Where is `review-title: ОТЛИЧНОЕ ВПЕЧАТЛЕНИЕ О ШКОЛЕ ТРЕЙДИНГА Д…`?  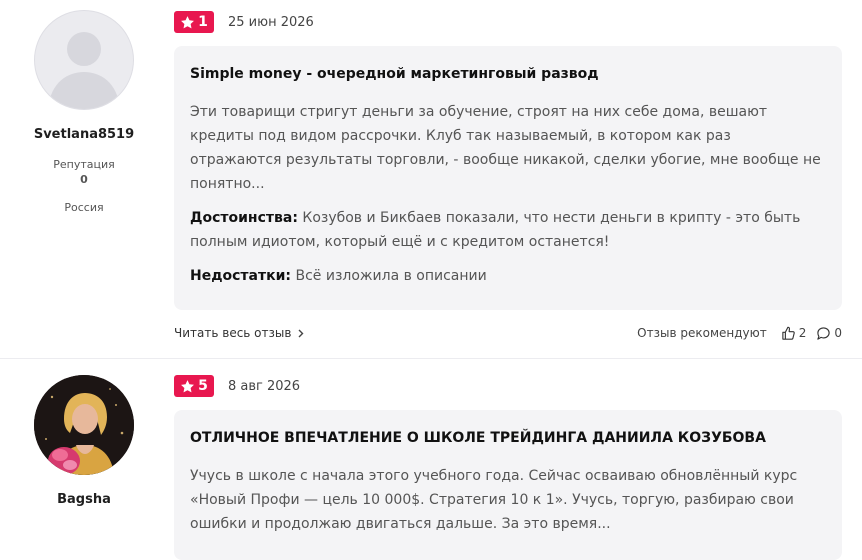 review-title: ОТЛИЧНОЕ ВПЕЧАТЛЕНИЕ О ШКОЛЕ ТРЕЙДИНГА Д… is located at coordinates (508, 438).